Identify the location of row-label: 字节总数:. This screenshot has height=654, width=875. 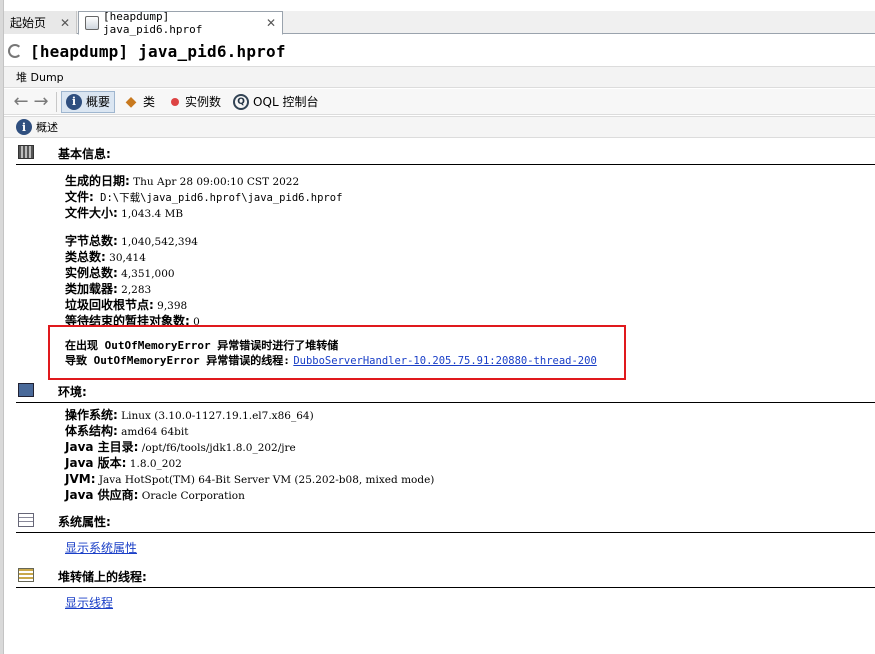
(91, 241).